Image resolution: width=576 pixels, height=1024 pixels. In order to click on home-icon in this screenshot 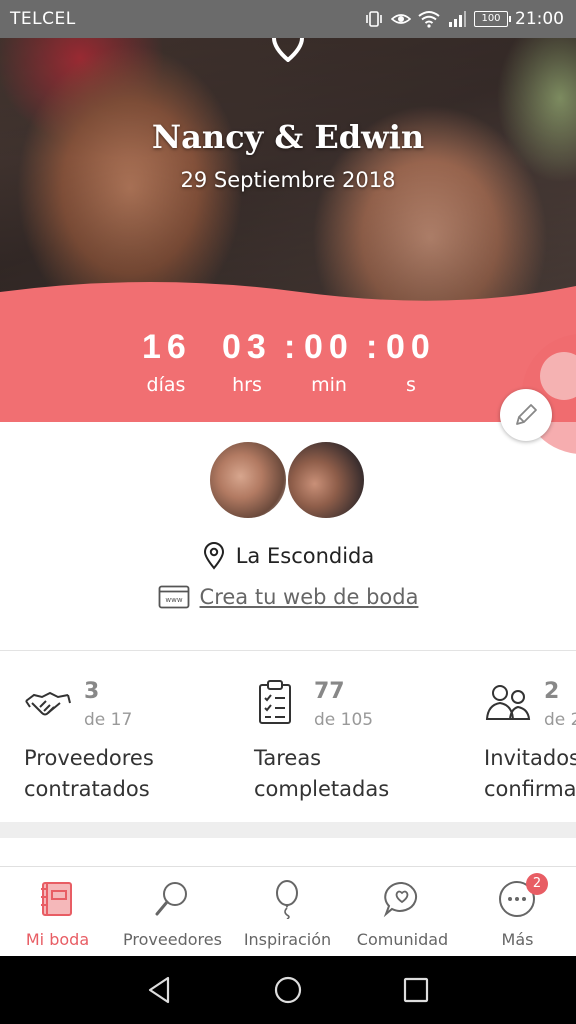, I will do `click(288, 990)`.